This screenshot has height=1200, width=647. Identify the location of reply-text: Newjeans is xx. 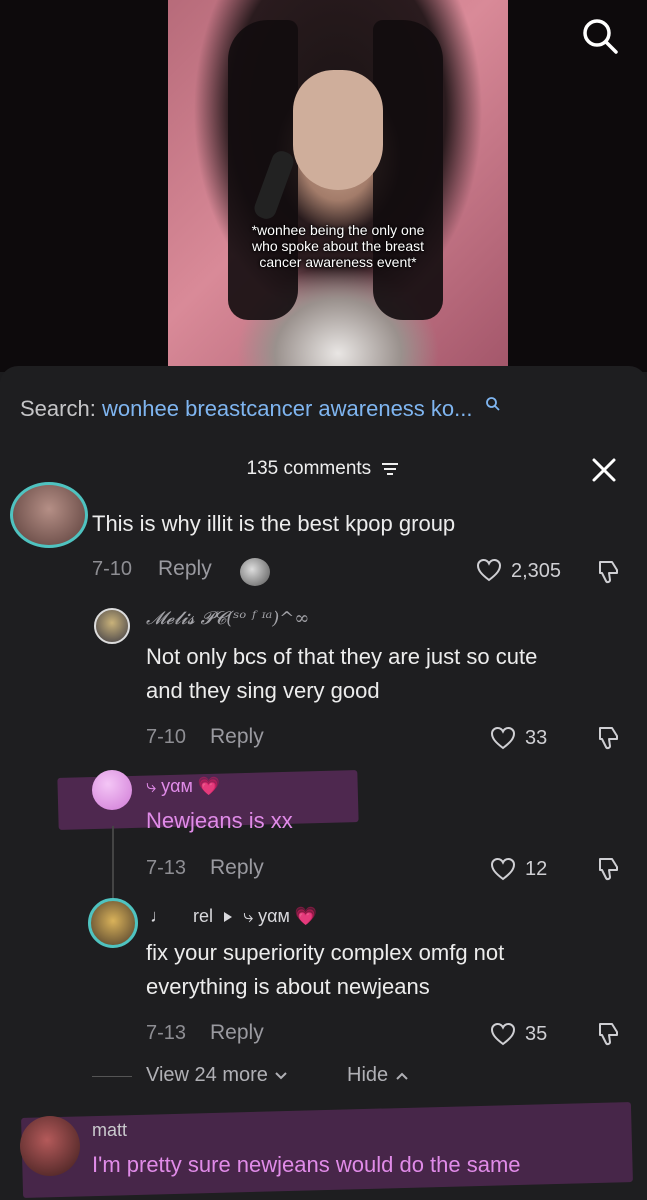
(219, 821).